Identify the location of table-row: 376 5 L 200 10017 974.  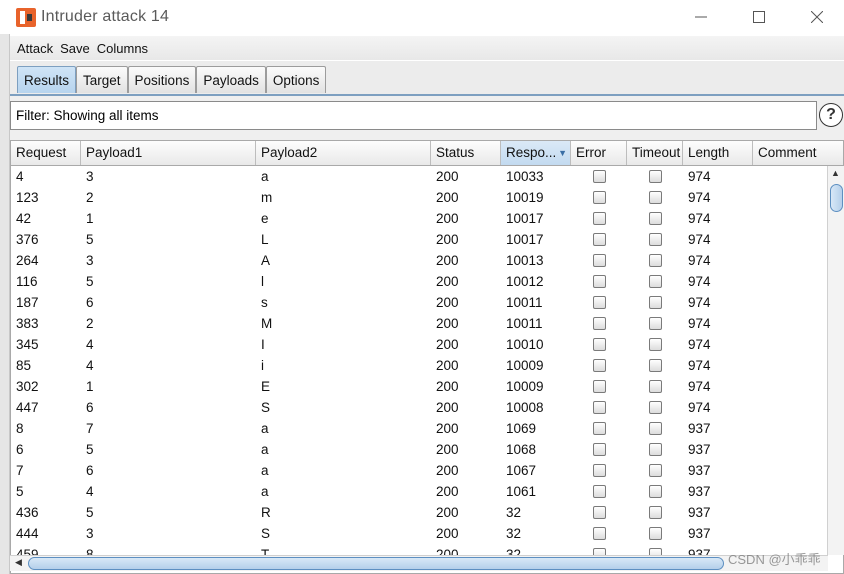
(420, 239).